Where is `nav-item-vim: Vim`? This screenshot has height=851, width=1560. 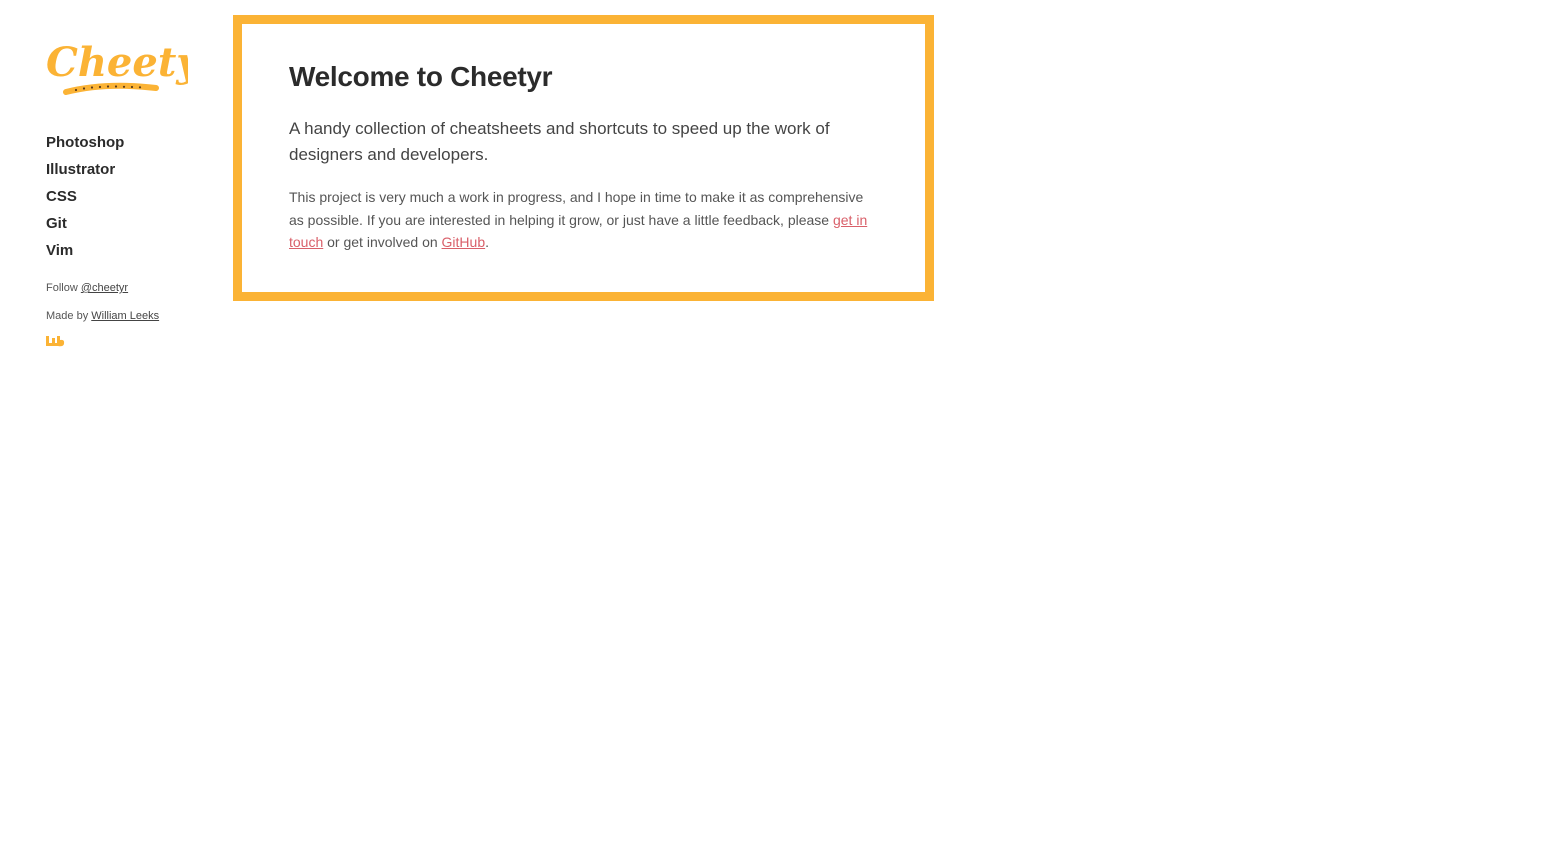 nav-item-vim: Vim is located at coordinates (131, 253).